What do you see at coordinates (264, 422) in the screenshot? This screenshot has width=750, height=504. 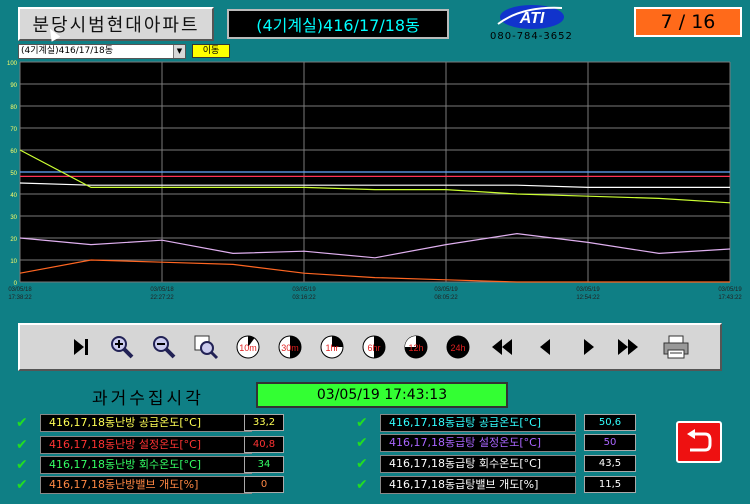 I see `reading-value: 33,2` at bounding box center [264, 422].